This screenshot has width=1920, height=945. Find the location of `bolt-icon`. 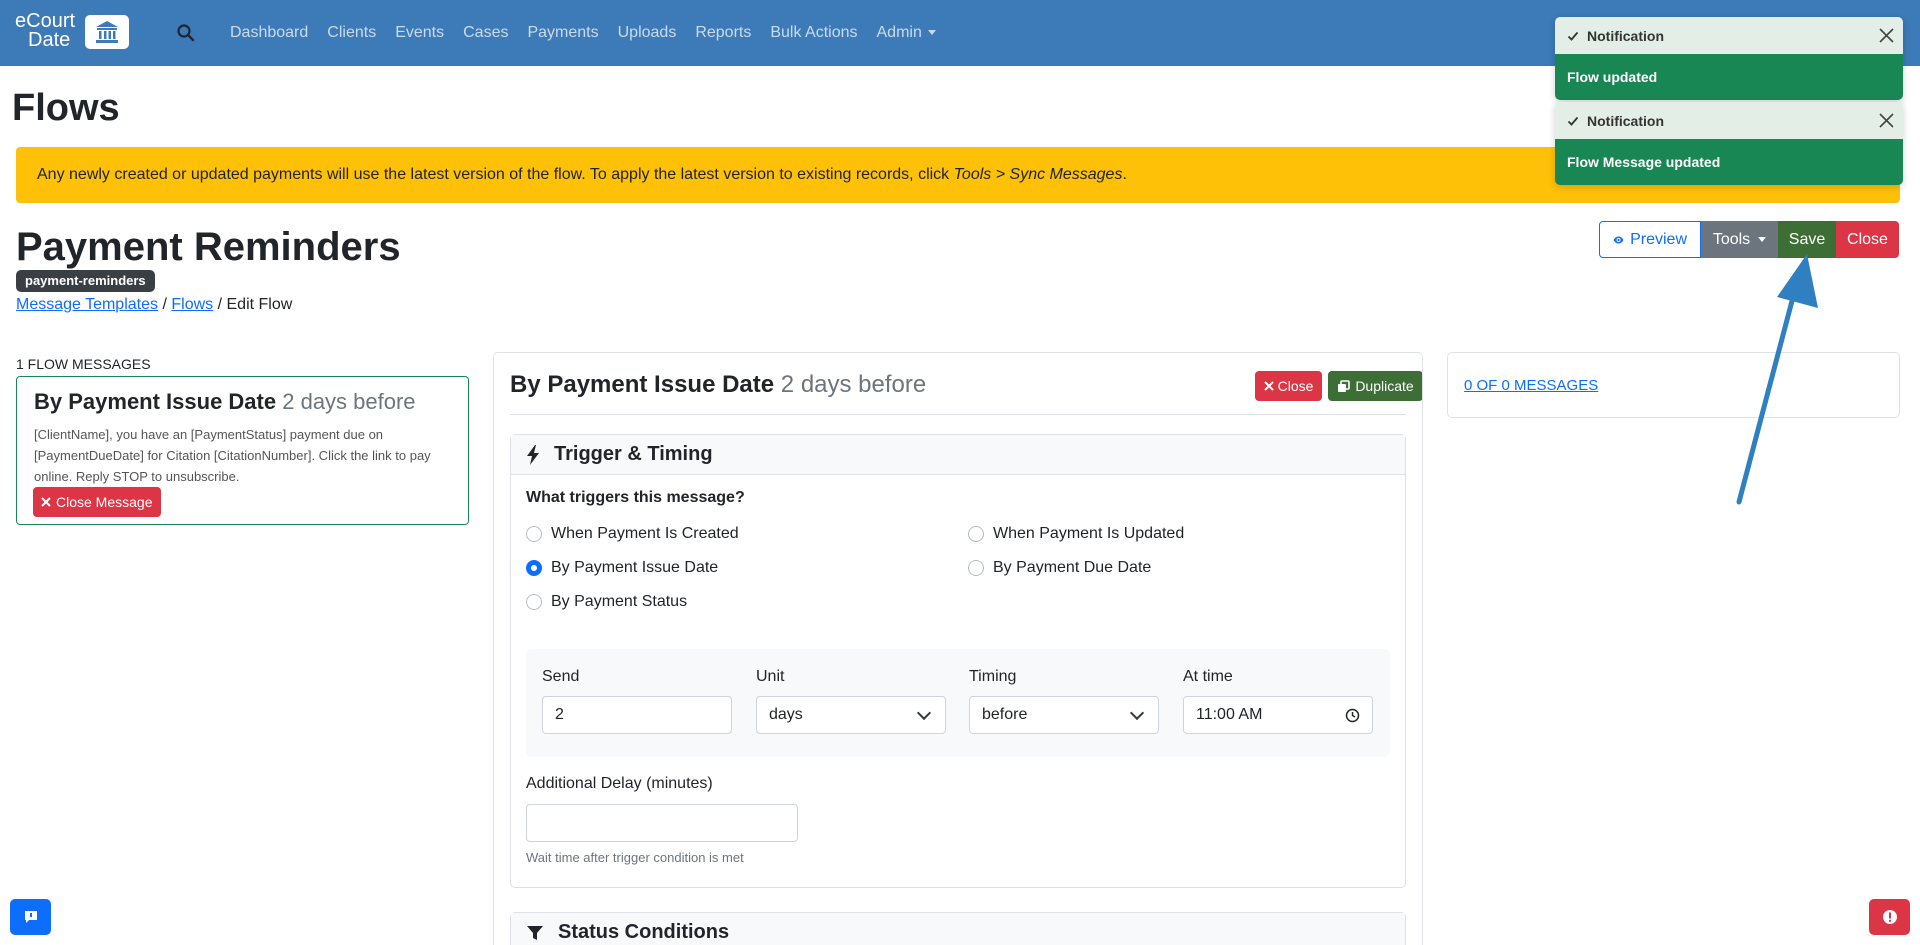

bolt-icon is located at coordinates (533, 454).